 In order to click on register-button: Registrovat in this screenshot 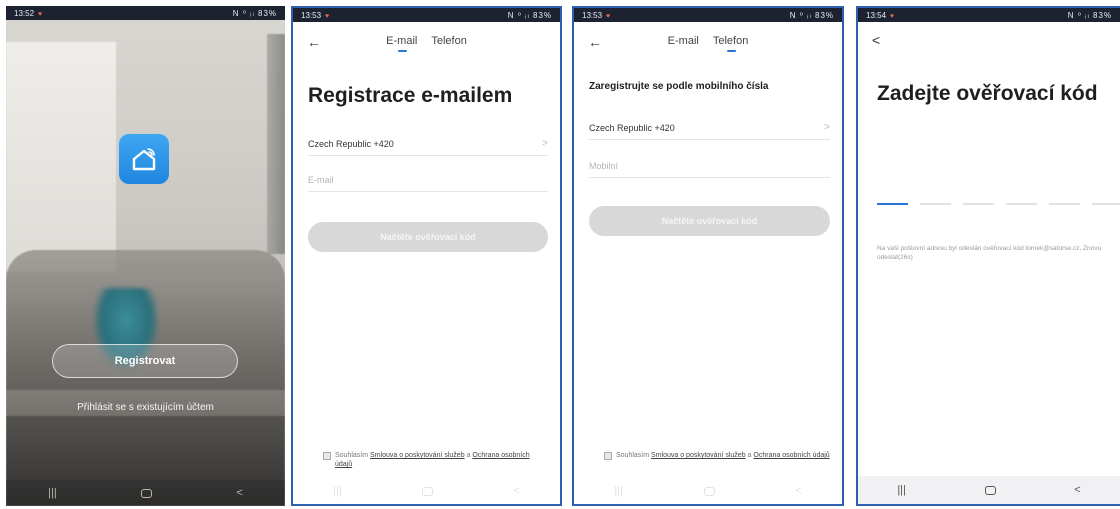, I will do `click(145, 361)`.